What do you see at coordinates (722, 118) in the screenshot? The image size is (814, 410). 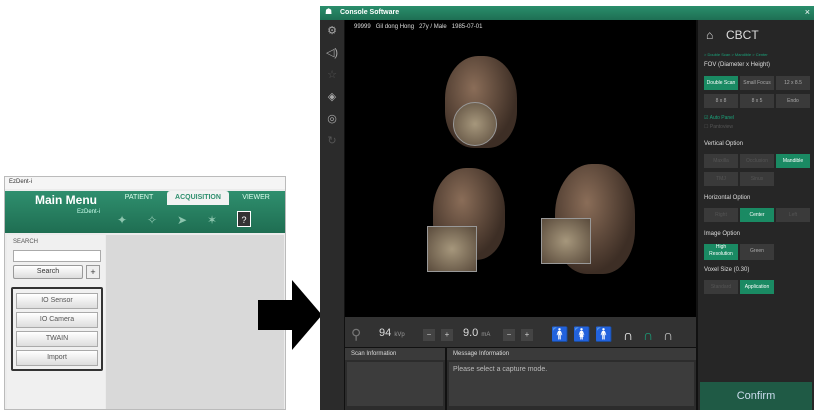 I see `auto-panel-label: Auto Panel` at bounding box center [722, 118].